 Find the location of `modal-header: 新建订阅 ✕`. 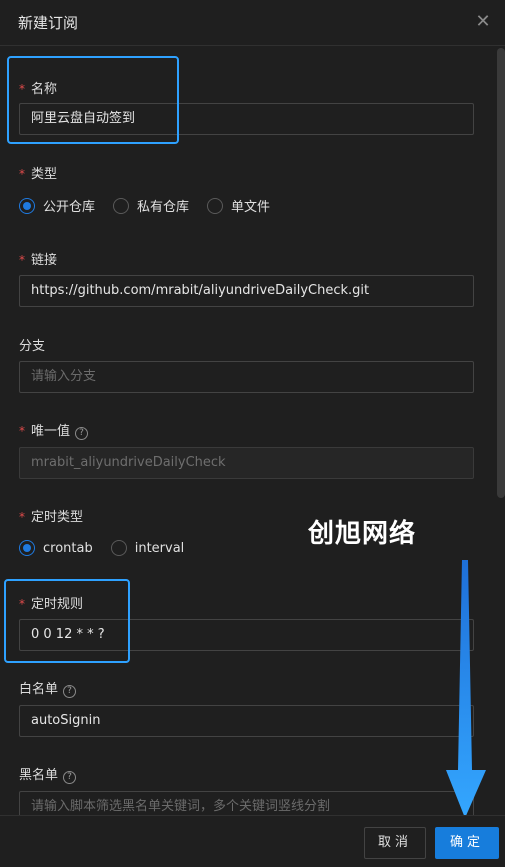

modal-header: 新建订阅 ✕ is located at coordinates (252, 23).